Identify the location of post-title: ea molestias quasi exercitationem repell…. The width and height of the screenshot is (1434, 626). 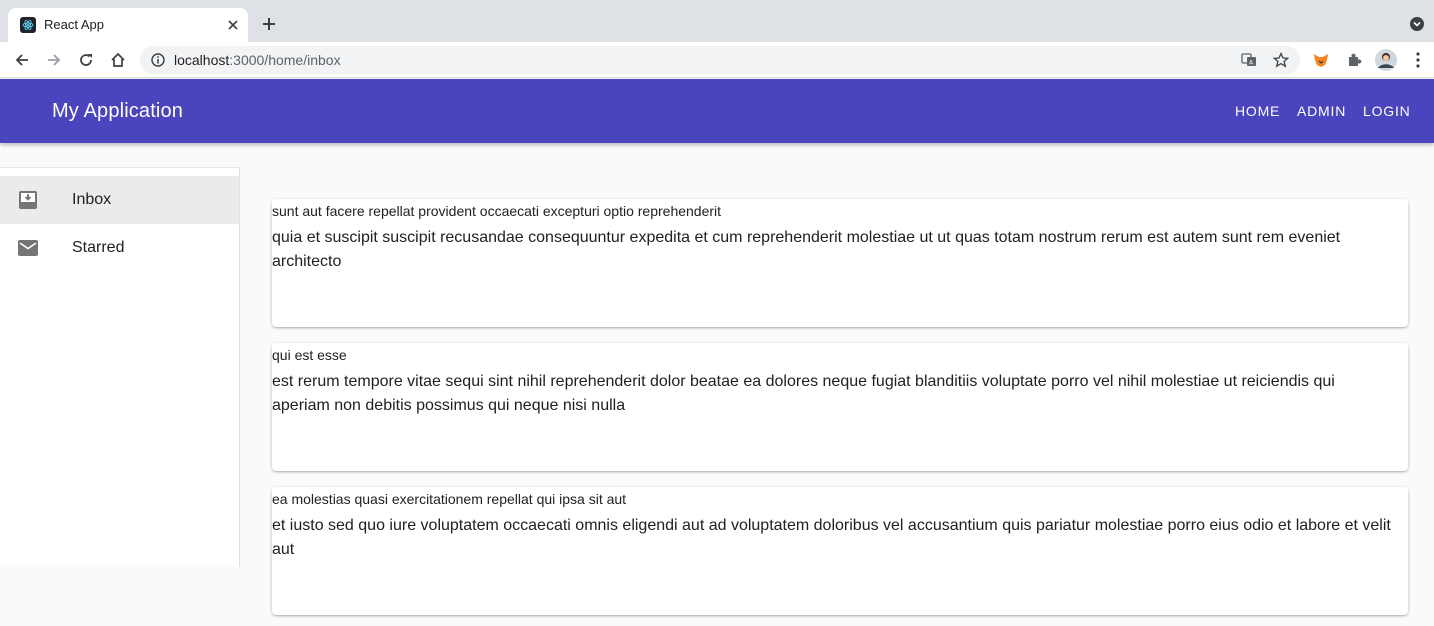
(449, 499).